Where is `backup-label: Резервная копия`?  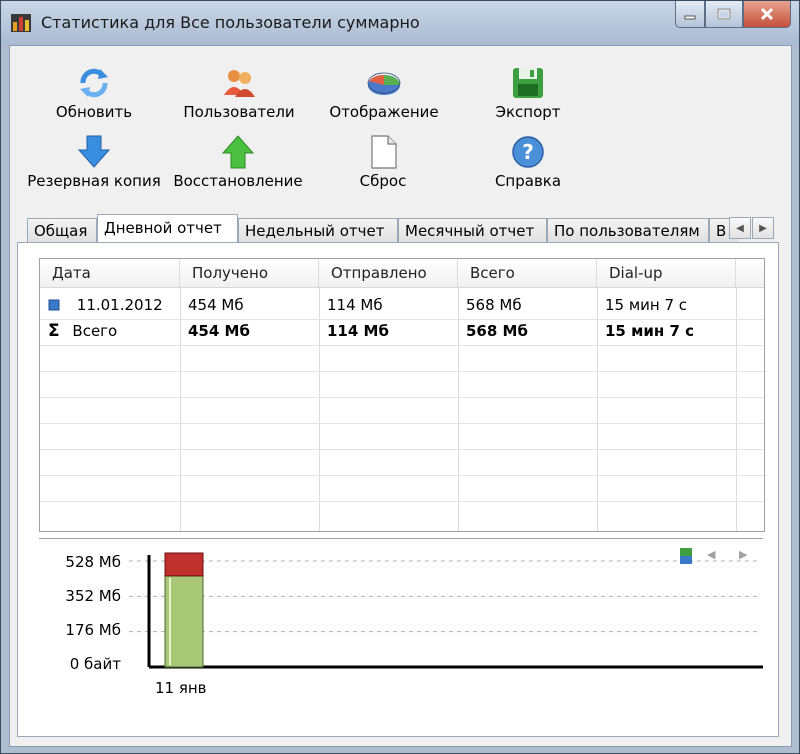
backup-label: Резервная копия is located at coordinates (94, 181).